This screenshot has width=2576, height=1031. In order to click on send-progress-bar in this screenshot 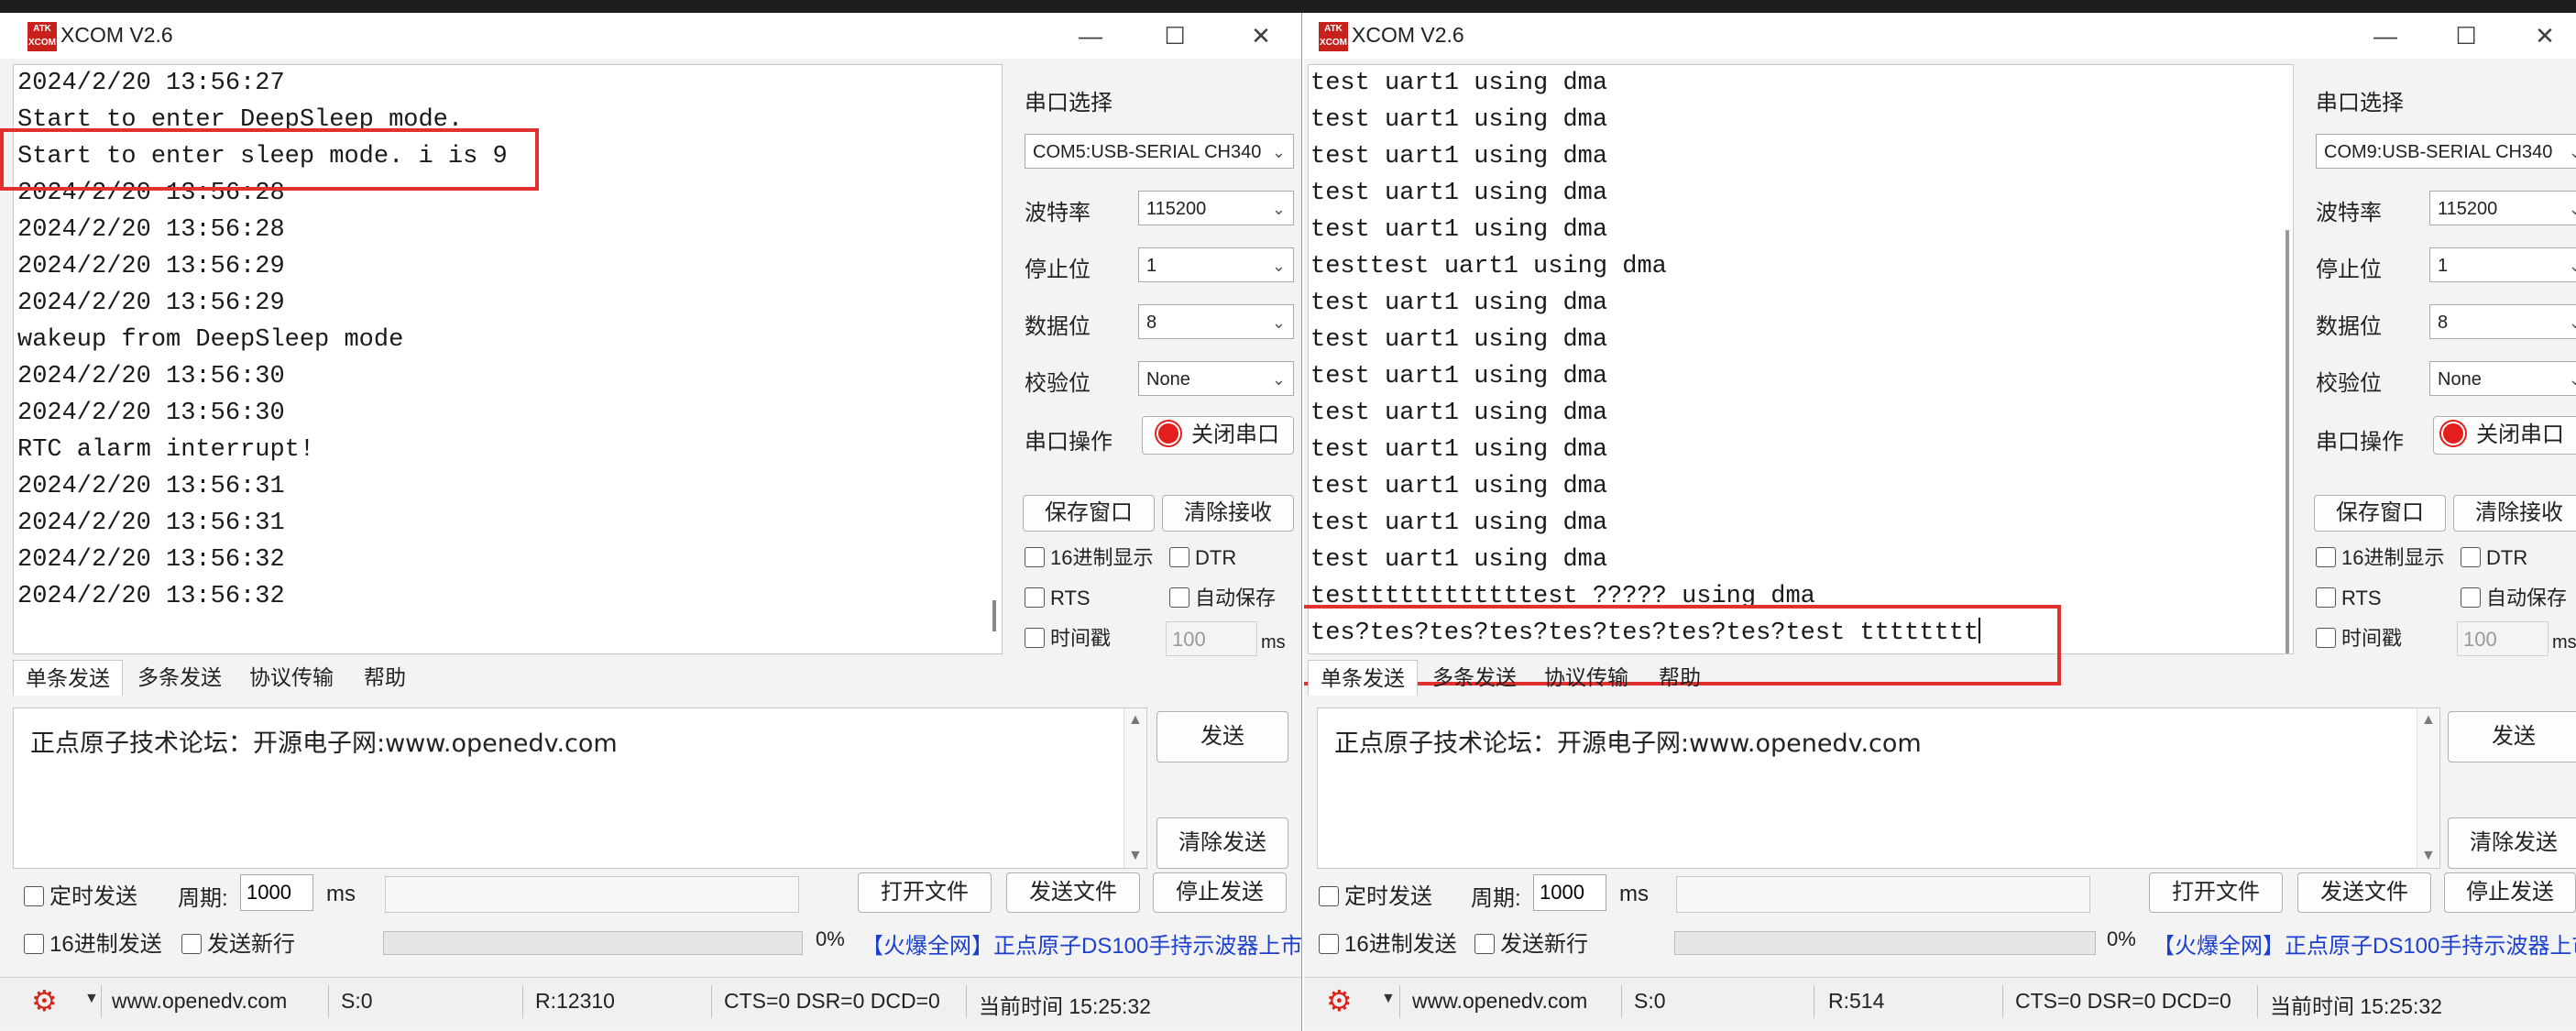, I will do `click(1885, 943)`.